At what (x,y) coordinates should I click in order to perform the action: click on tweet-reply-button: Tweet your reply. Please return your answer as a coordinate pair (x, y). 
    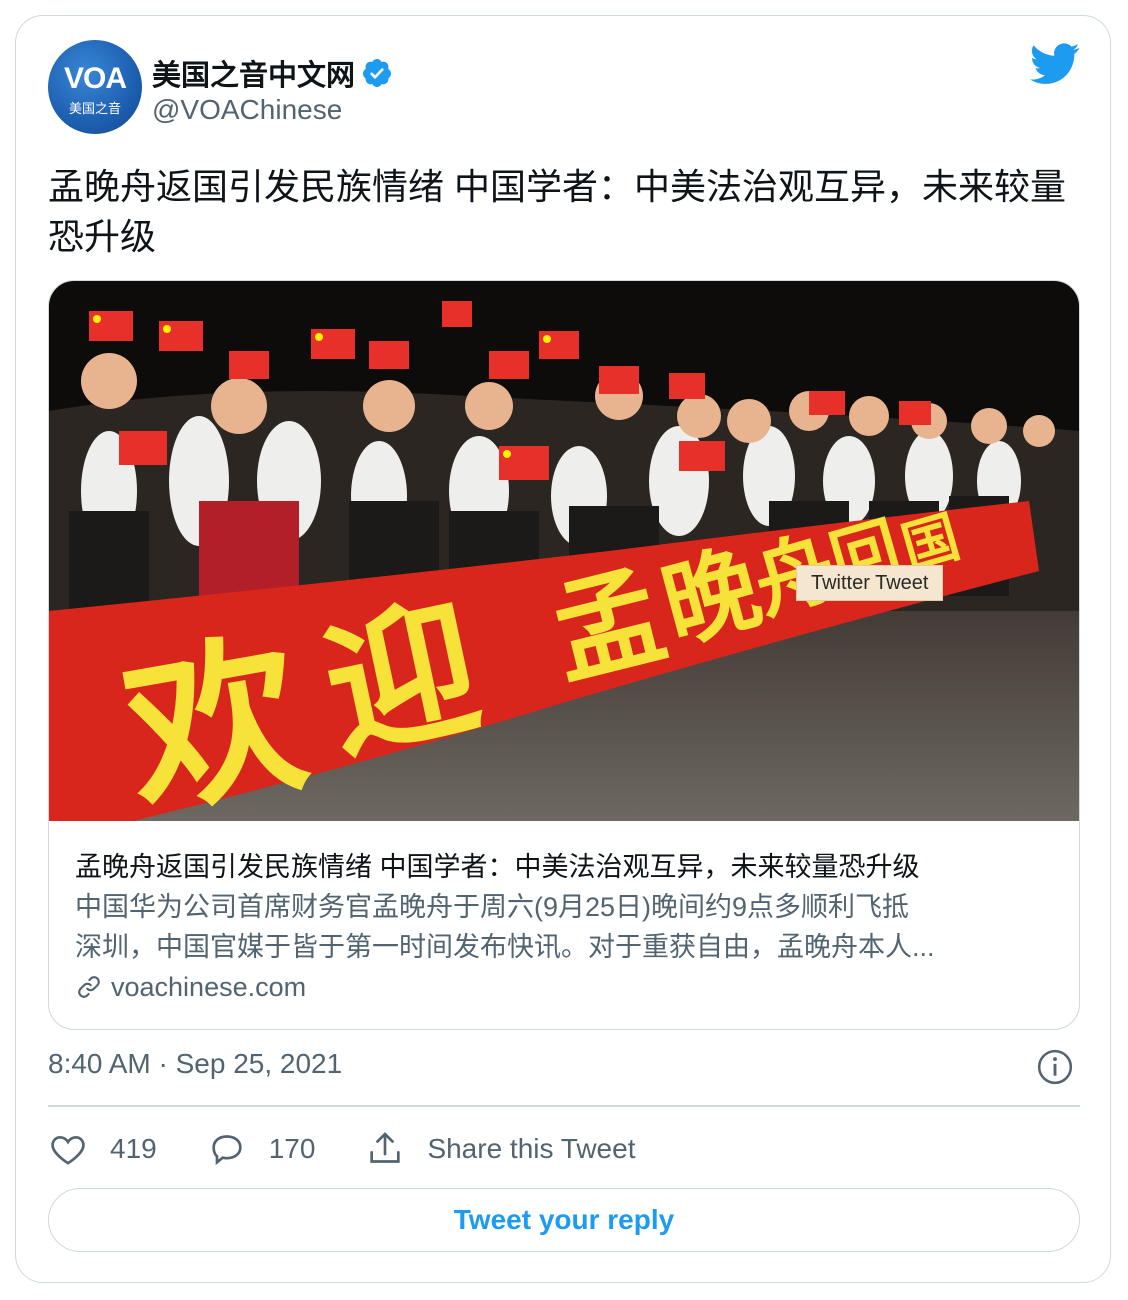
    Looking at the image, I should click on (564, 1220).